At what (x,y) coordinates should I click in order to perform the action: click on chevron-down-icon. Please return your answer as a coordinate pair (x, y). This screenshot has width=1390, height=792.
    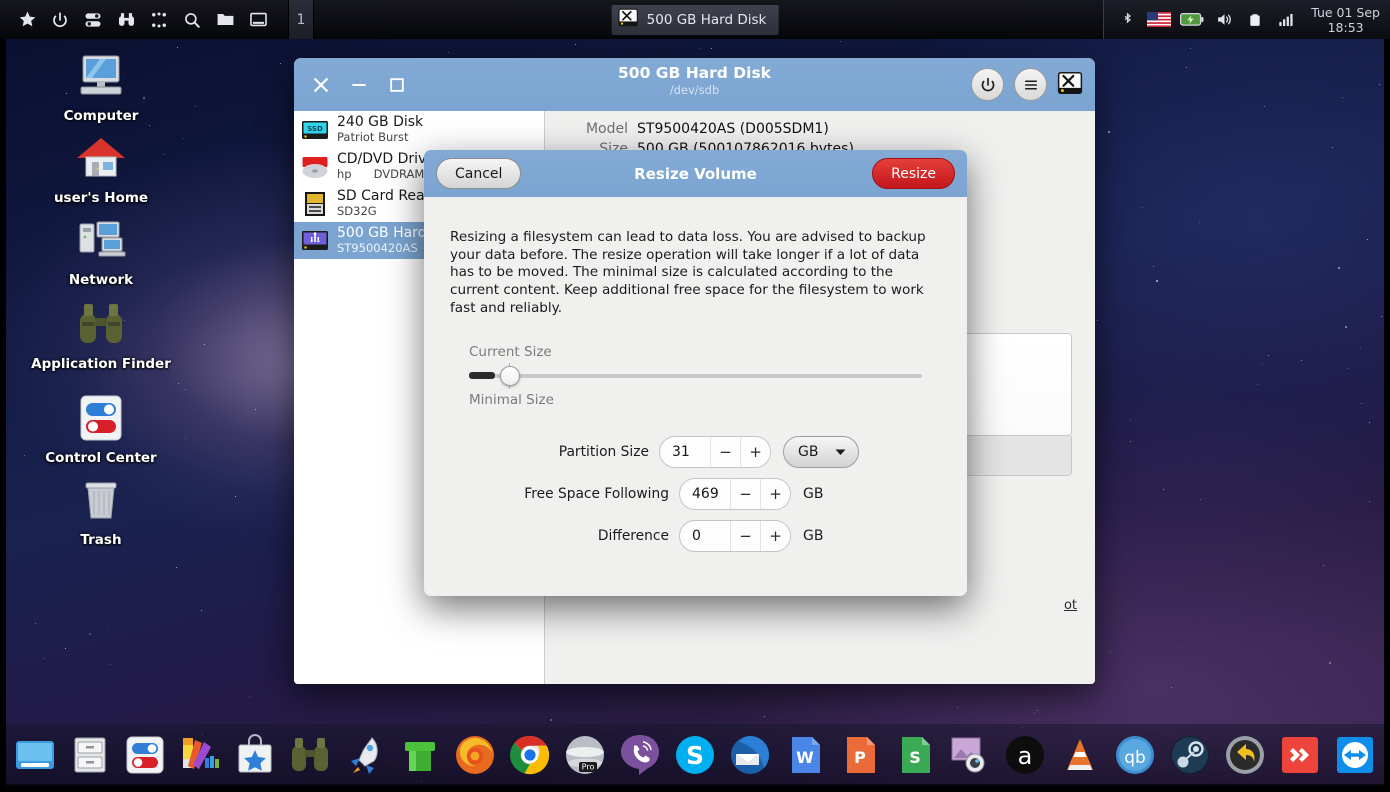
    Looking at the image, I should click on (840, 452).